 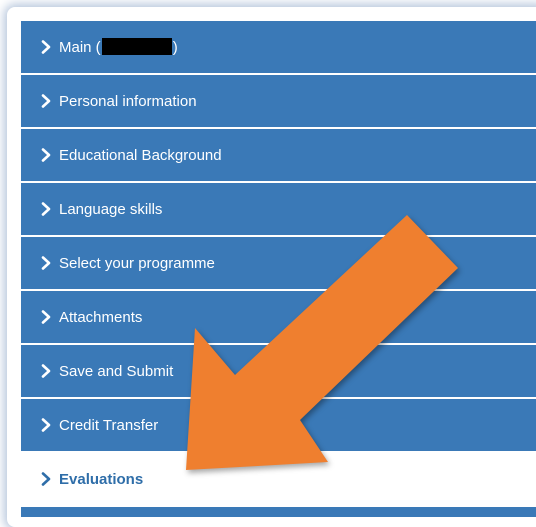 What do you see at coordinates (278, 101) in the screenshot?
I see `menu-item-personal-information: Personal information` at bounding box center [278, 101].